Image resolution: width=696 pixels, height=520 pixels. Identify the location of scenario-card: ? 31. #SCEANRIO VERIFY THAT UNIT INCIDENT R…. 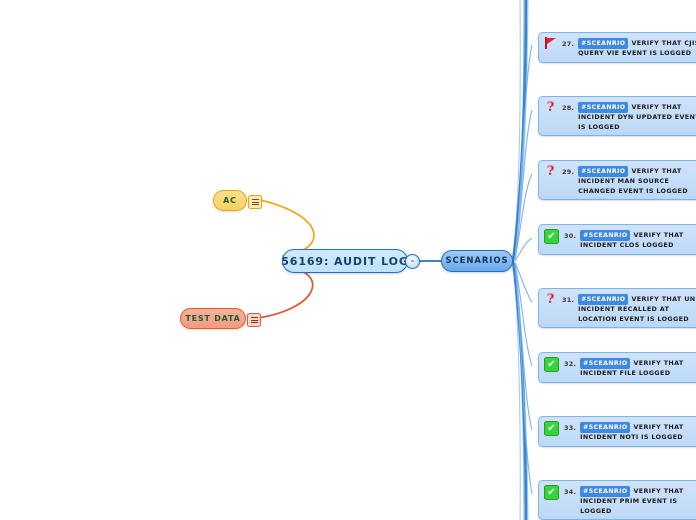
(617, 308).